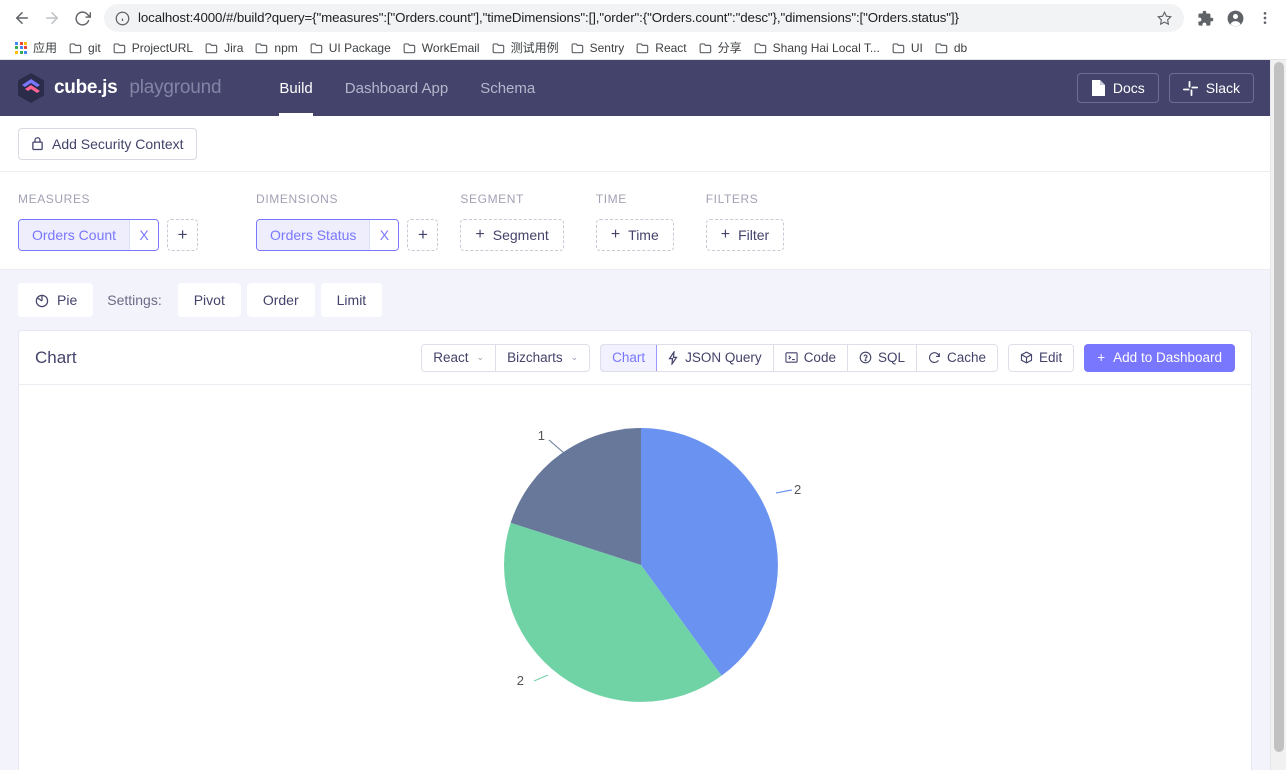 This screenshot has width=1286, height=770. I want to click on add-security-context-label: Add Security Context, so click(118, 143).